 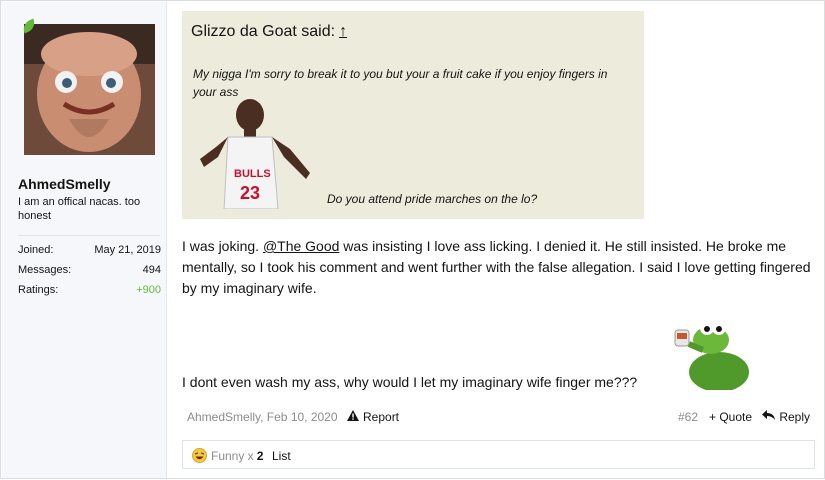 What do you see at coordinates (89, 271) in the screenshot?
I see `stat-messages: Messages: 494` at bounding box center [89, 271].